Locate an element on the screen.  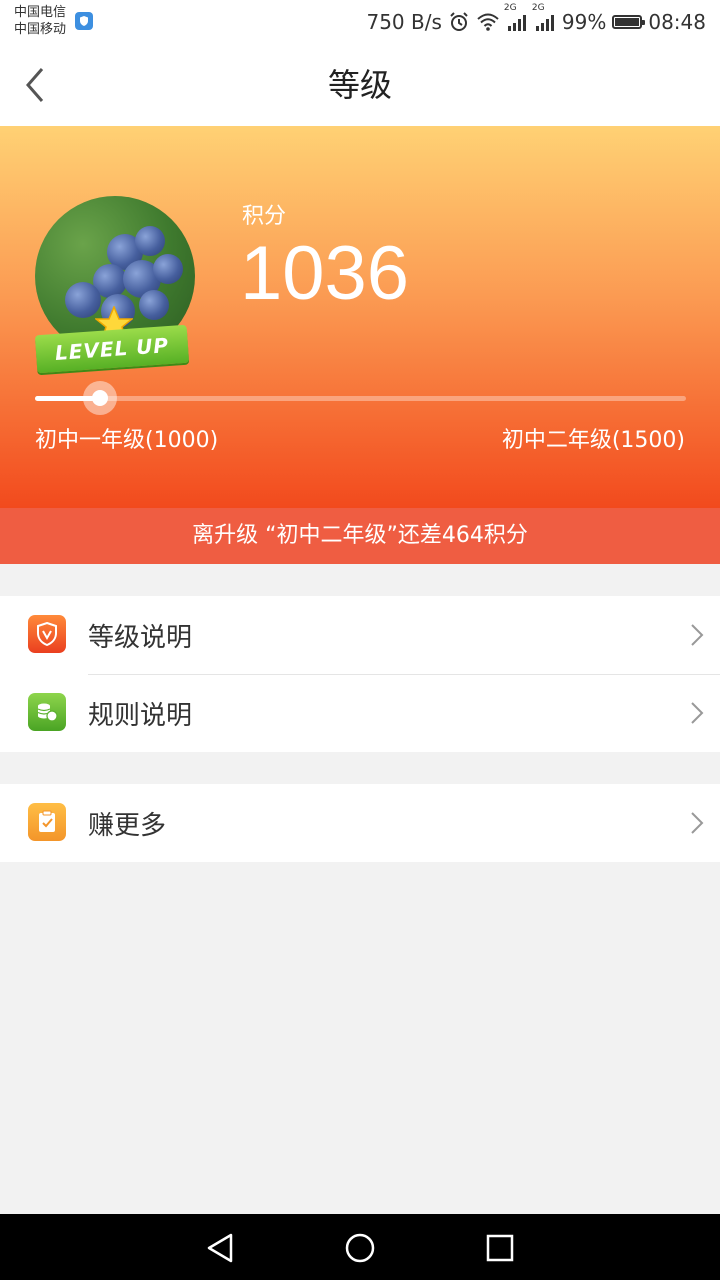
menu-item-level-info: 等级说明 is located at coordinates (360, 635).